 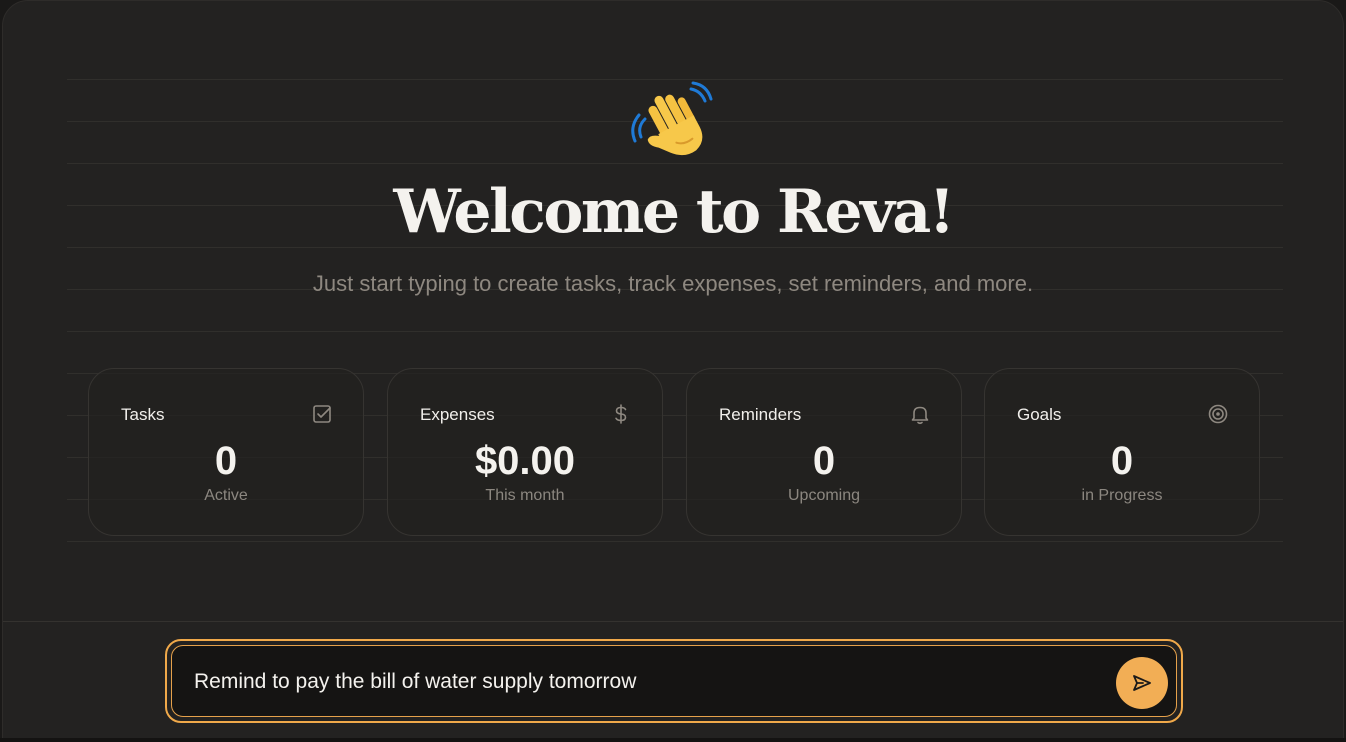 What do you see at coordinates (824, 495) in the screenshot?
I see `card-sublabel: Upcoming` at bounding box center [824, 495].